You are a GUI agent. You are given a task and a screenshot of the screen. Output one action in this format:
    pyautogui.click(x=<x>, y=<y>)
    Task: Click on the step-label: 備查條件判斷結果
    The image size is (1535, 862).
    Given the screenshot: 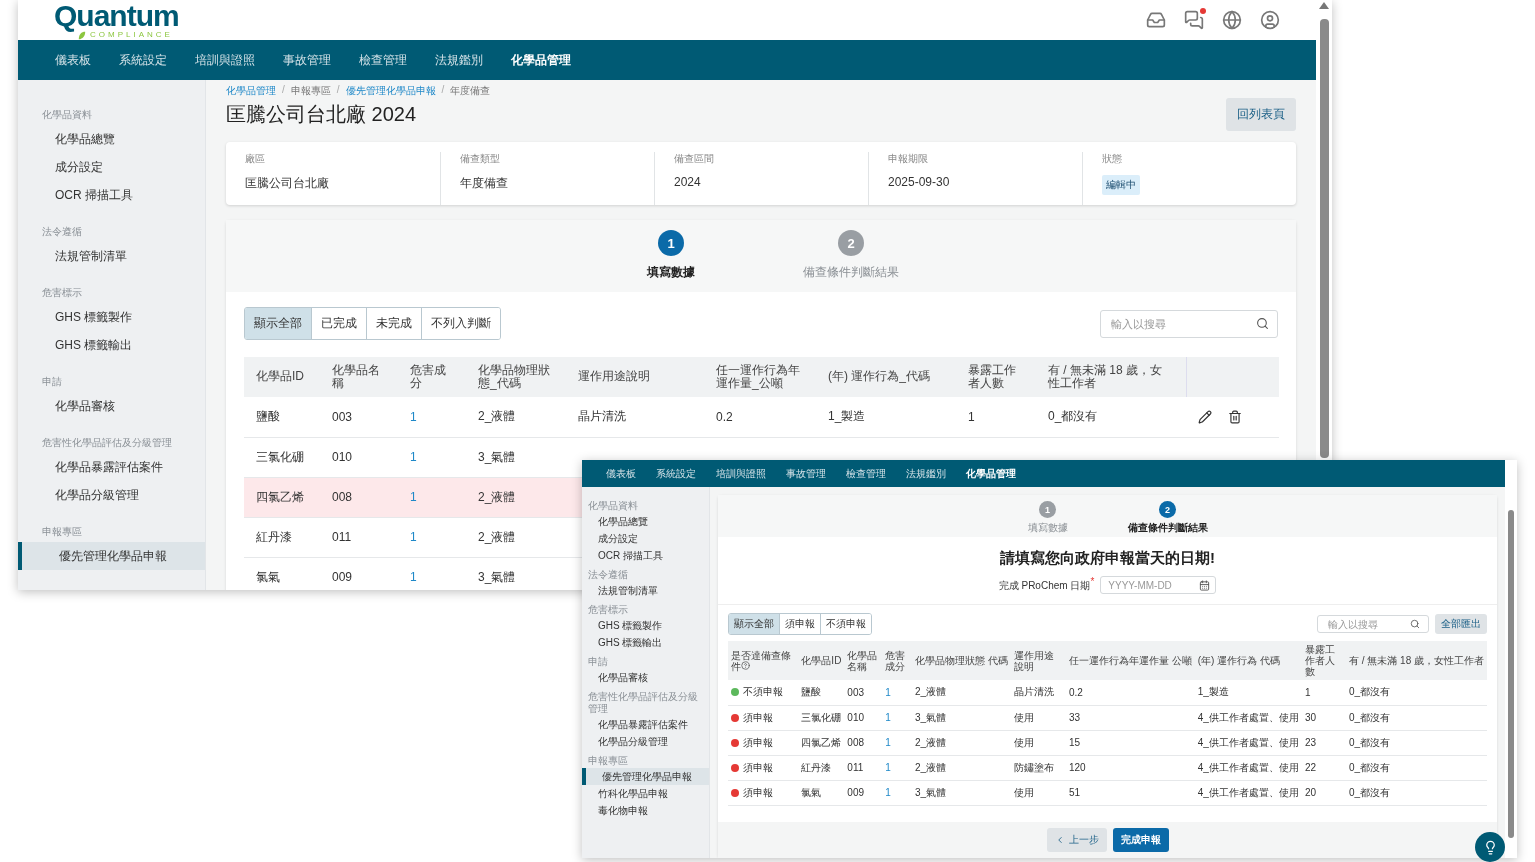 What is the action you would take?
    pyautogui.click(x=1167, y=528)
    